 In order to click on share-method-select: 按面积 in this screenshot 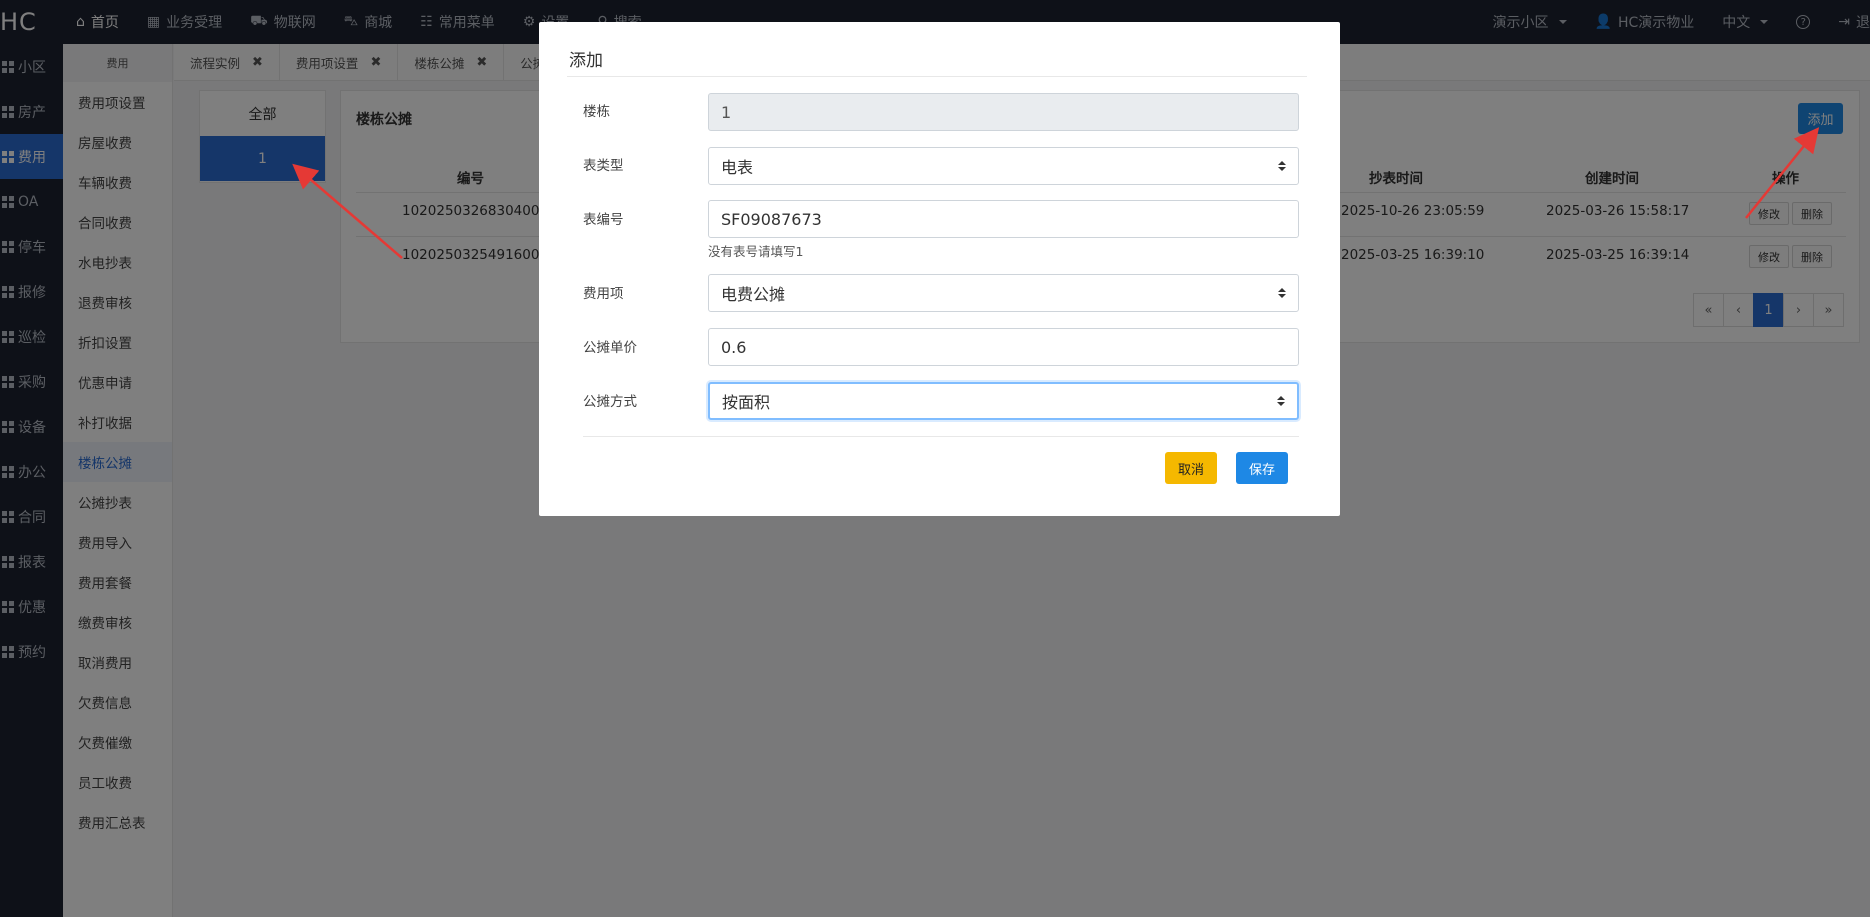, I will do `click(1003, 401)`.